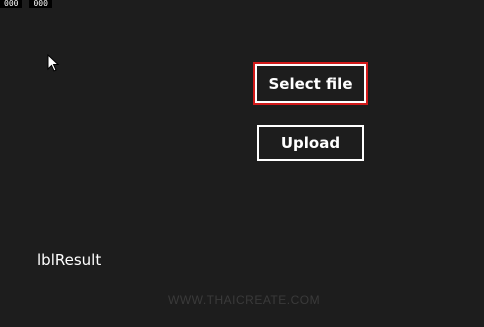  I want to click on frame-rate-counter-1: 000, so click(11, 4).